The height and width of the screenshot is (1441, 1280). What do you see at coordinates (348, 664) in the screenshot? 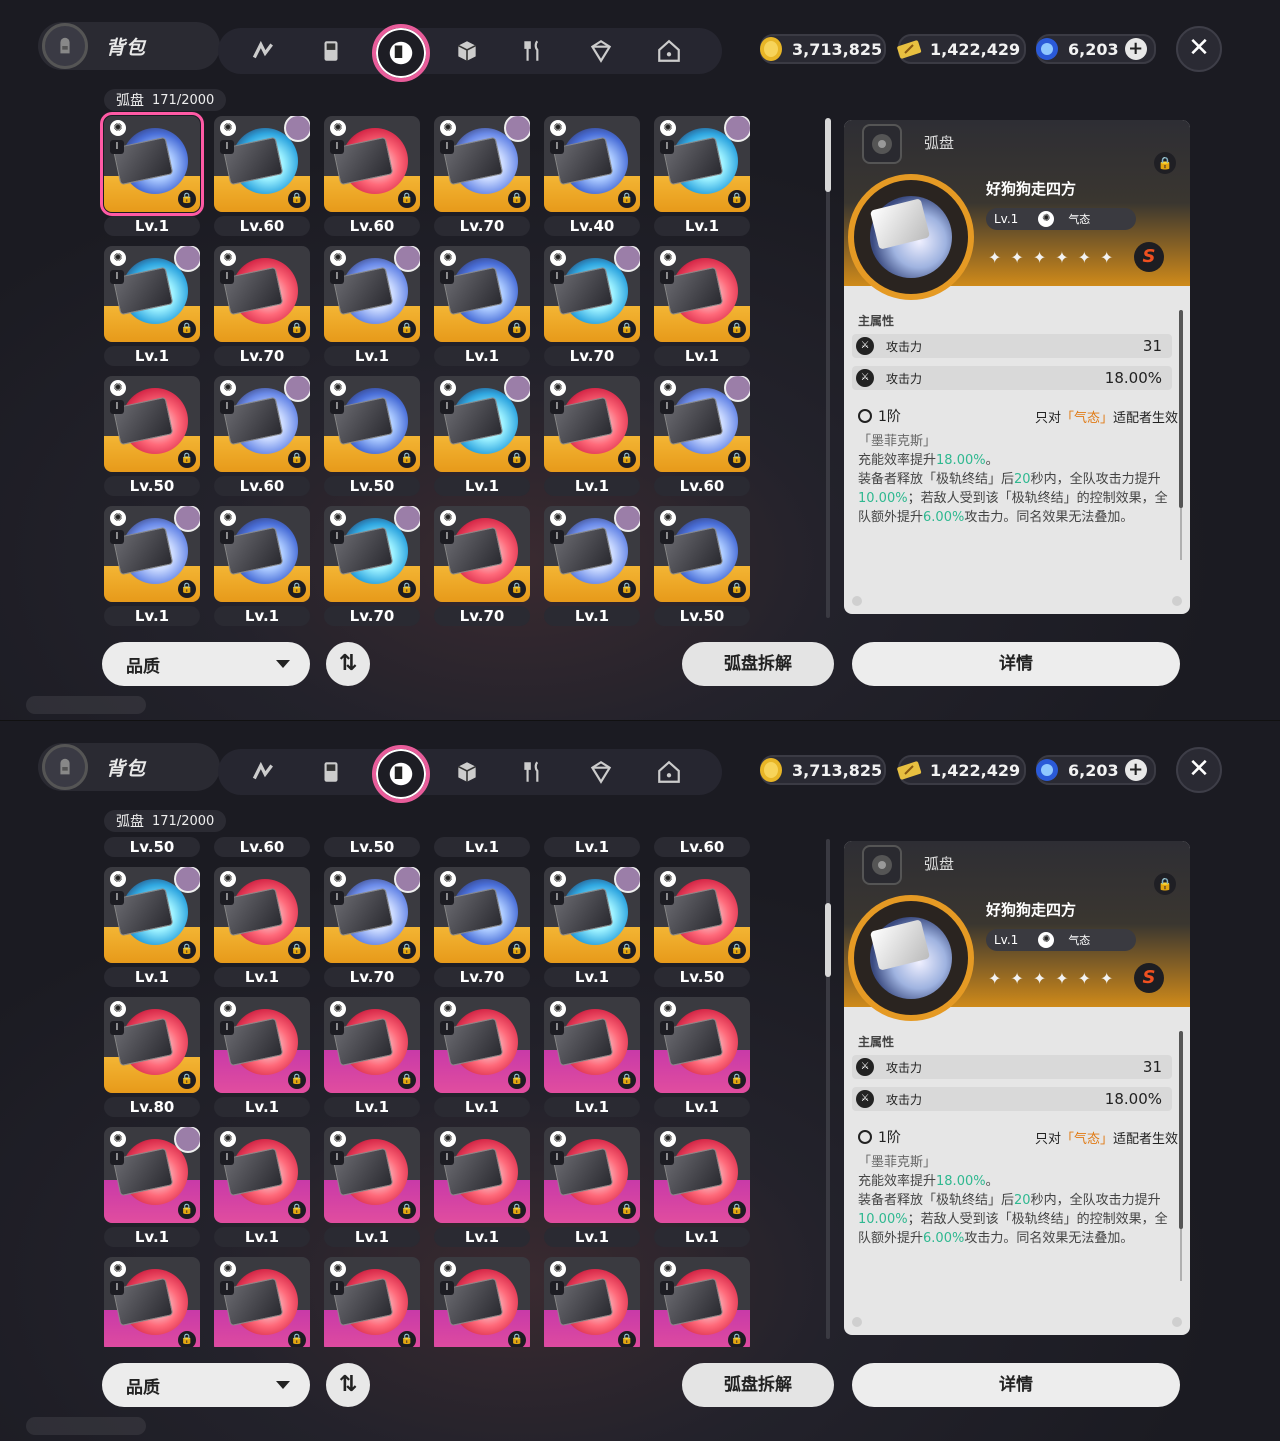
I see `sort-order-button: ⇅` at bounding box center [348, 664].